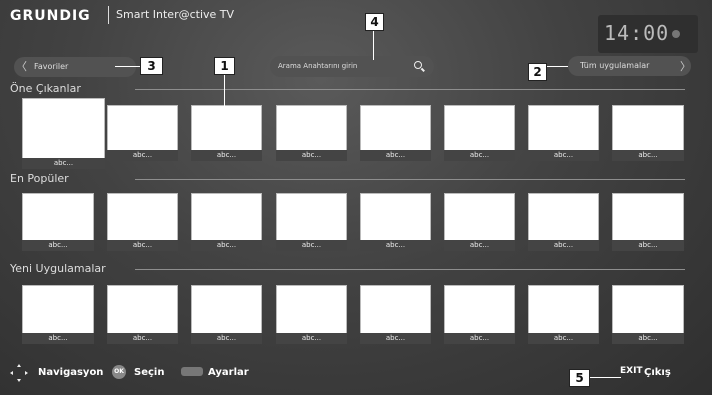 The image size is (712, 395). I want to click on chevron-left-icon: 〈, so click(21, 67).